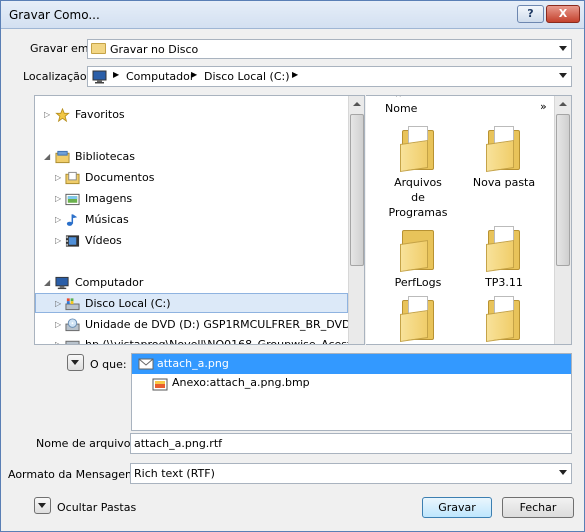 Image resolution: width=585 pixels, height=532 pixels. I want to click on title-bar: Gravar Como... ? X, so click(292, 15).